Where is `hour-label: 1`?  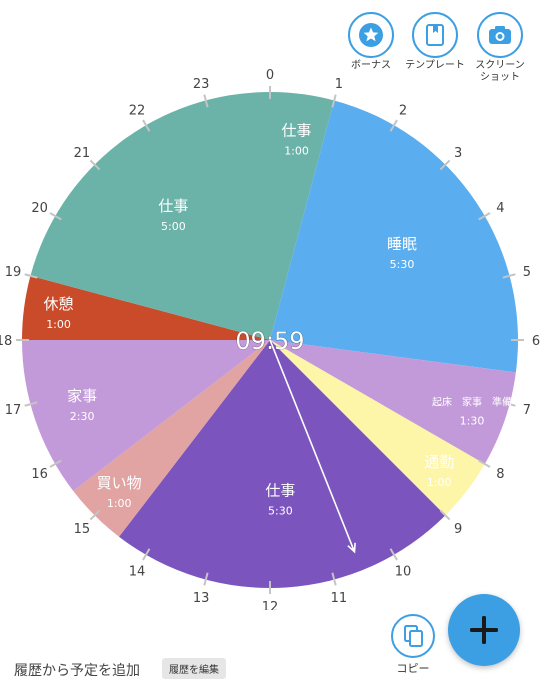 hour-label: 1 is located at coordinates (339, 84).